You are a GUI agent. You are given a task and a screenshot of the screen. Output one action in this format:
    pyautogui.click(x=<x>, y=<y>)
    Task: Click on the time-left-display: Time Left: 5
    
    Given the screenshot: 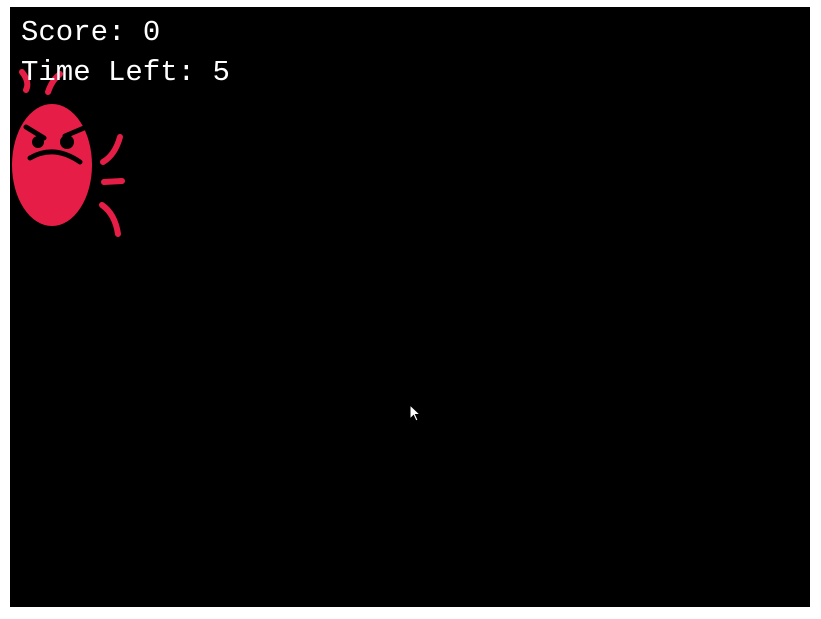 What is the action you would take?
    pyautogui.click(x=125, y=72)
    